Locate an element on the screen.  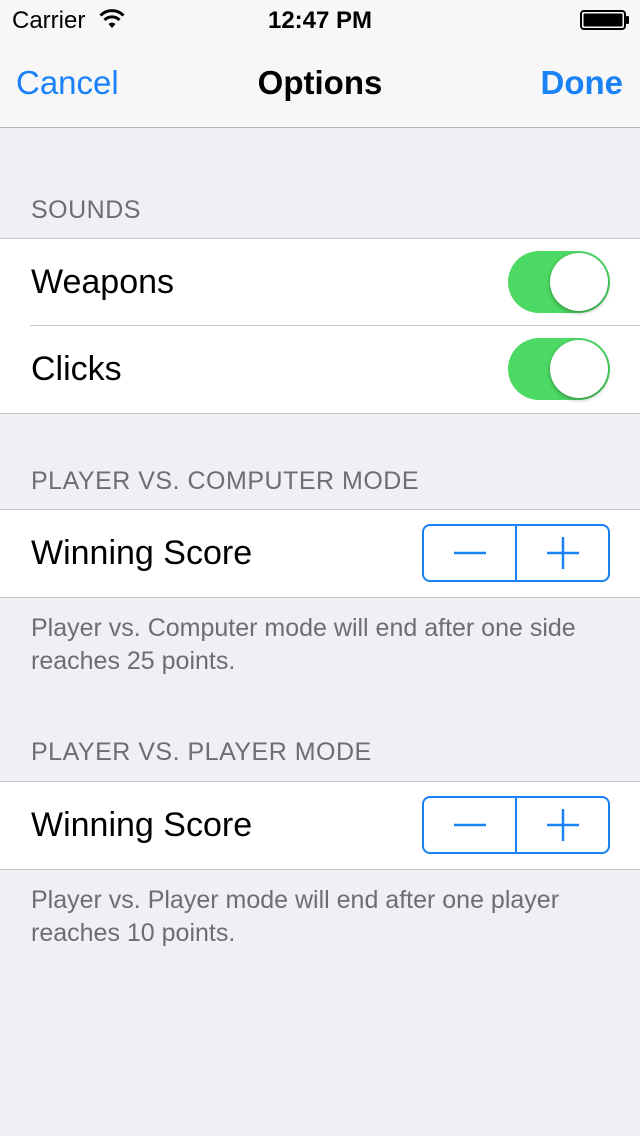
pvp-score-stepper is located at coordinates (516, 825).